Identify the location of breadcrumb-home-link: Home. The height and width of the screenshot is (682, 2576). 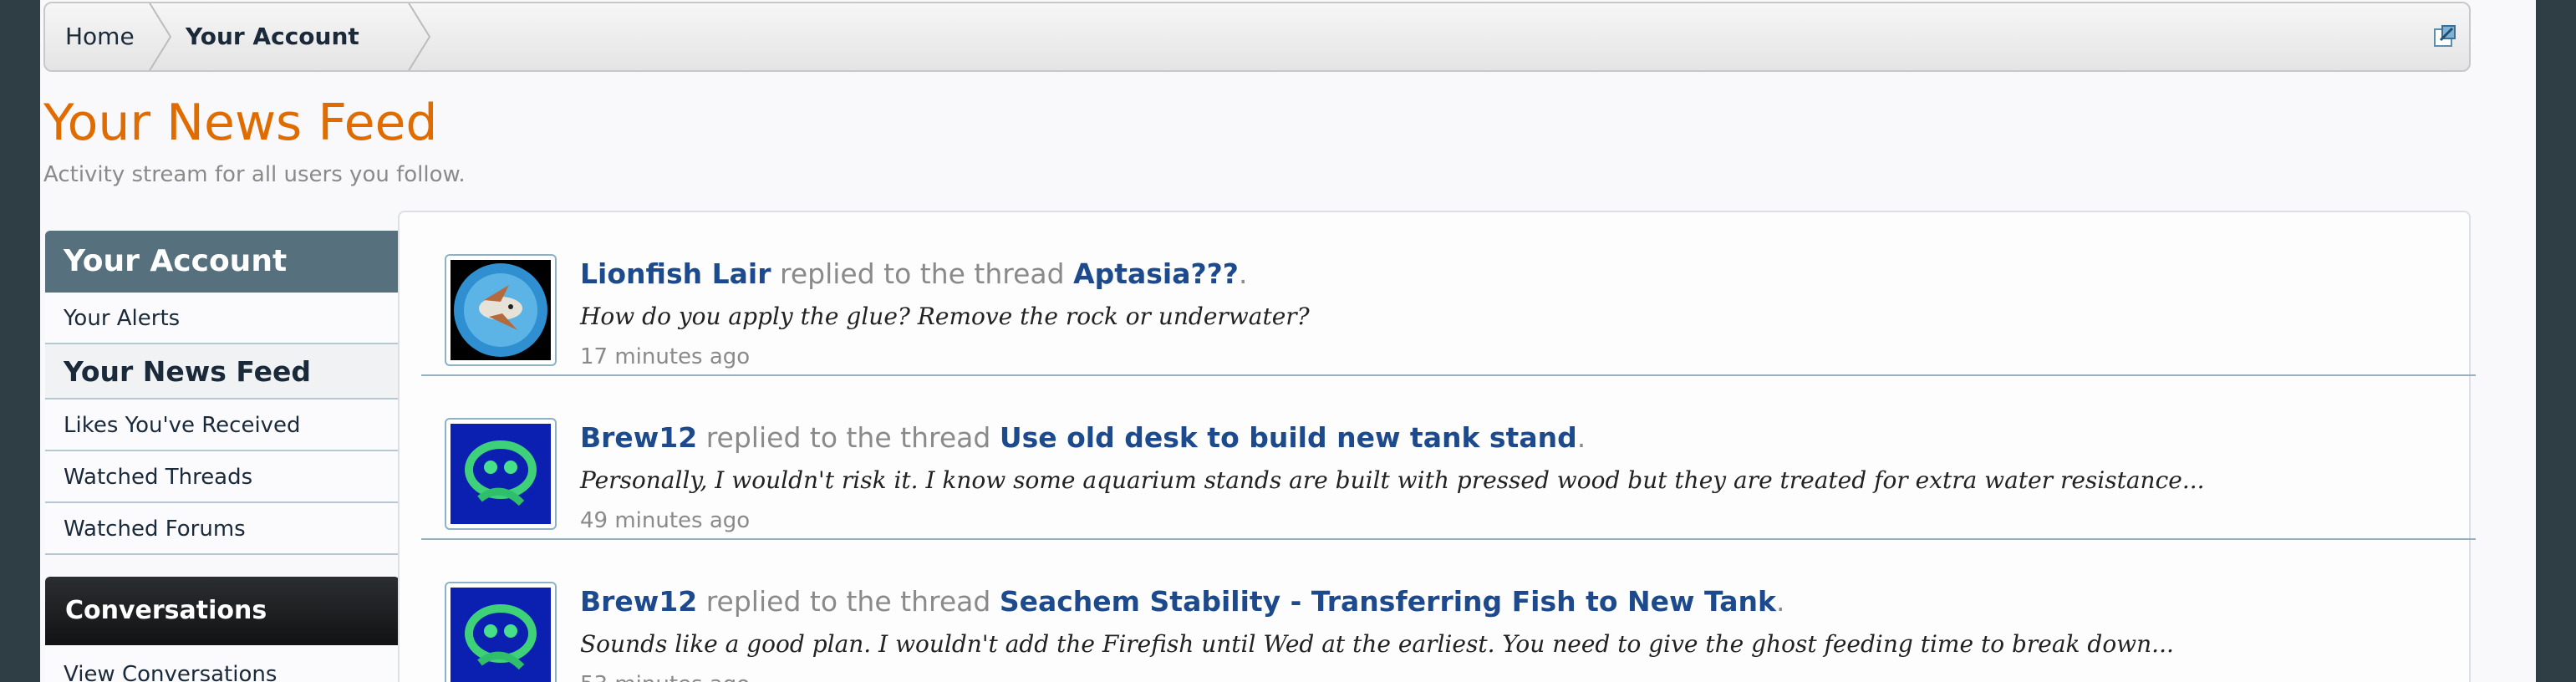
(100, 36).